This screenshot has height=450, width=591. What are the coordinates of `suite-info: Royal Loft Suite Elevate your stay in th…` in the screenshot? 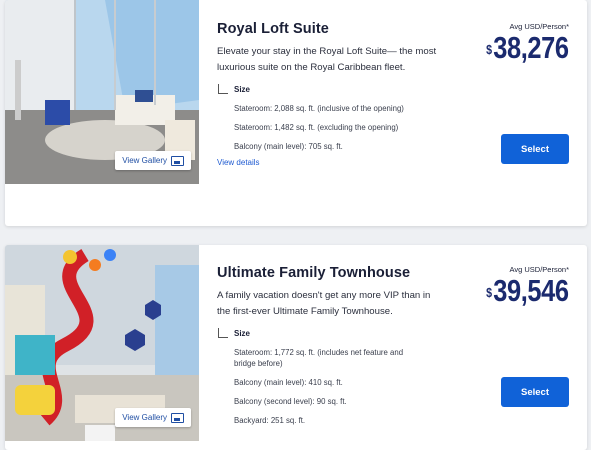 It's located at (327, 83).